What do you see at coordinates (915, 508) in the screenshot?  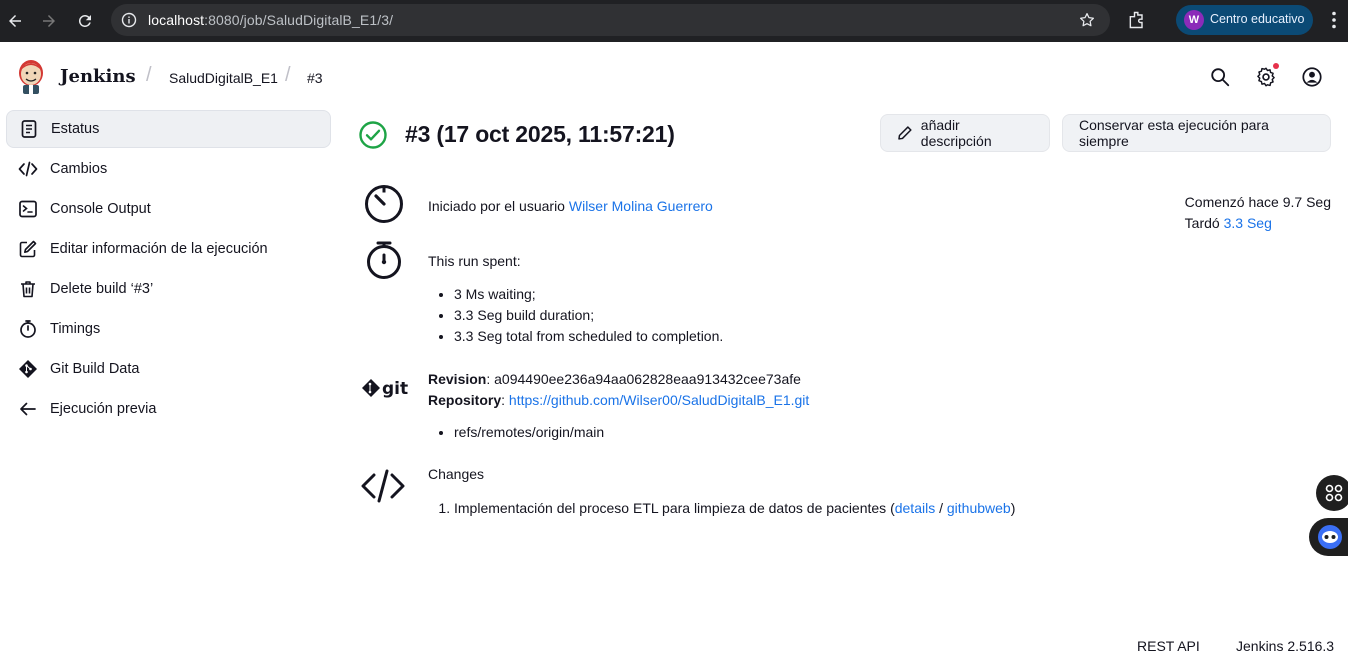 I see `change-details-link: details` at bounding box center [915, 508].